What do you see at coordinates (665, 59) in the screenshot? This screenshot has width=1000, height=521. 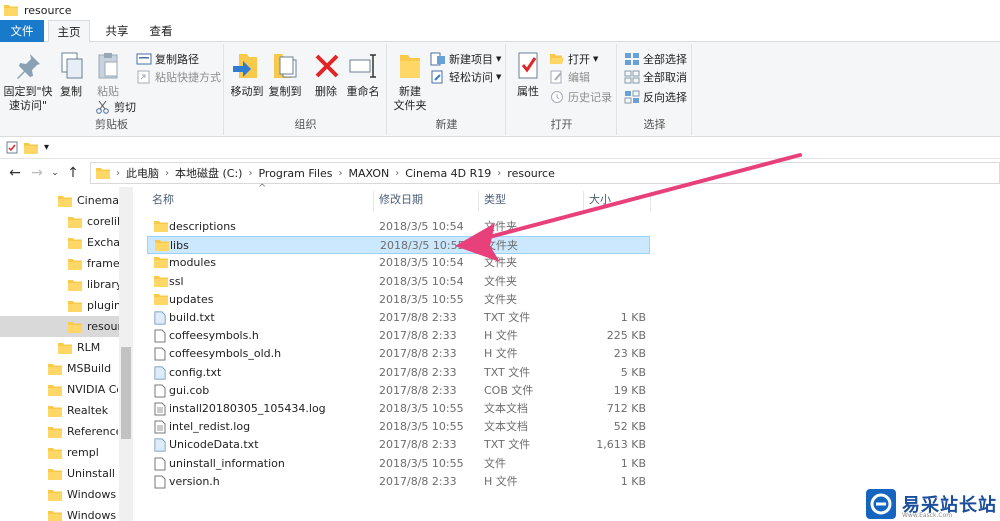 I see `select-all-label: 全部选择` at bounding box center [665, 59].